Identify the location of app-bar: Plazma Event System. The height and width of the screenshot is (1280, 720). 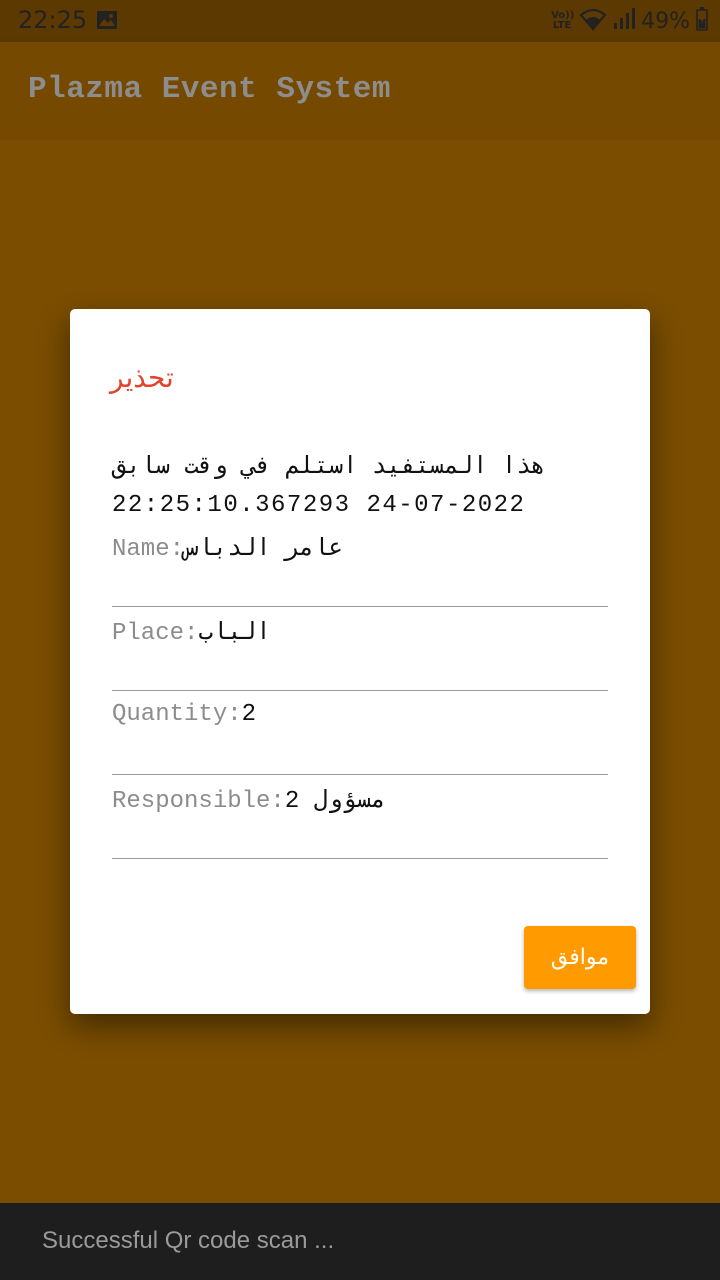
(360, 91).